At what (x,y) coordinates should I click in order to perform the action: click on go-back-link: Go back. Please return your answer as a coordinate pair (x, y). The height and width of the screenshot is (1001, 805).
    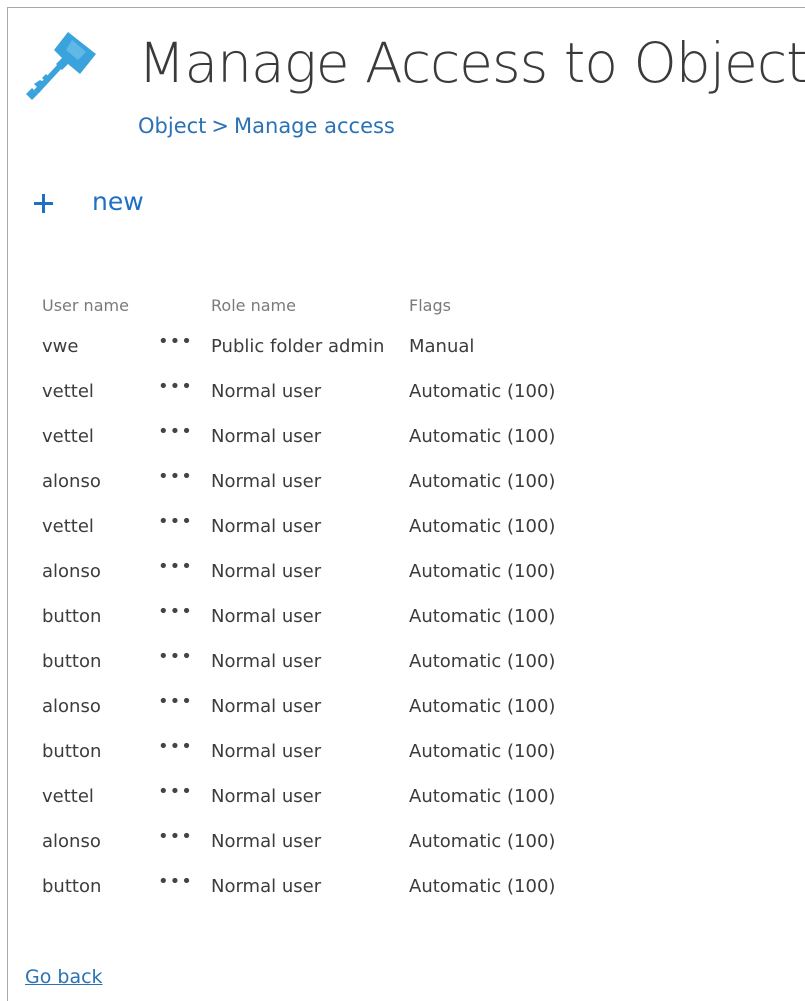
    Looking at the image, I should click on (64, 977).